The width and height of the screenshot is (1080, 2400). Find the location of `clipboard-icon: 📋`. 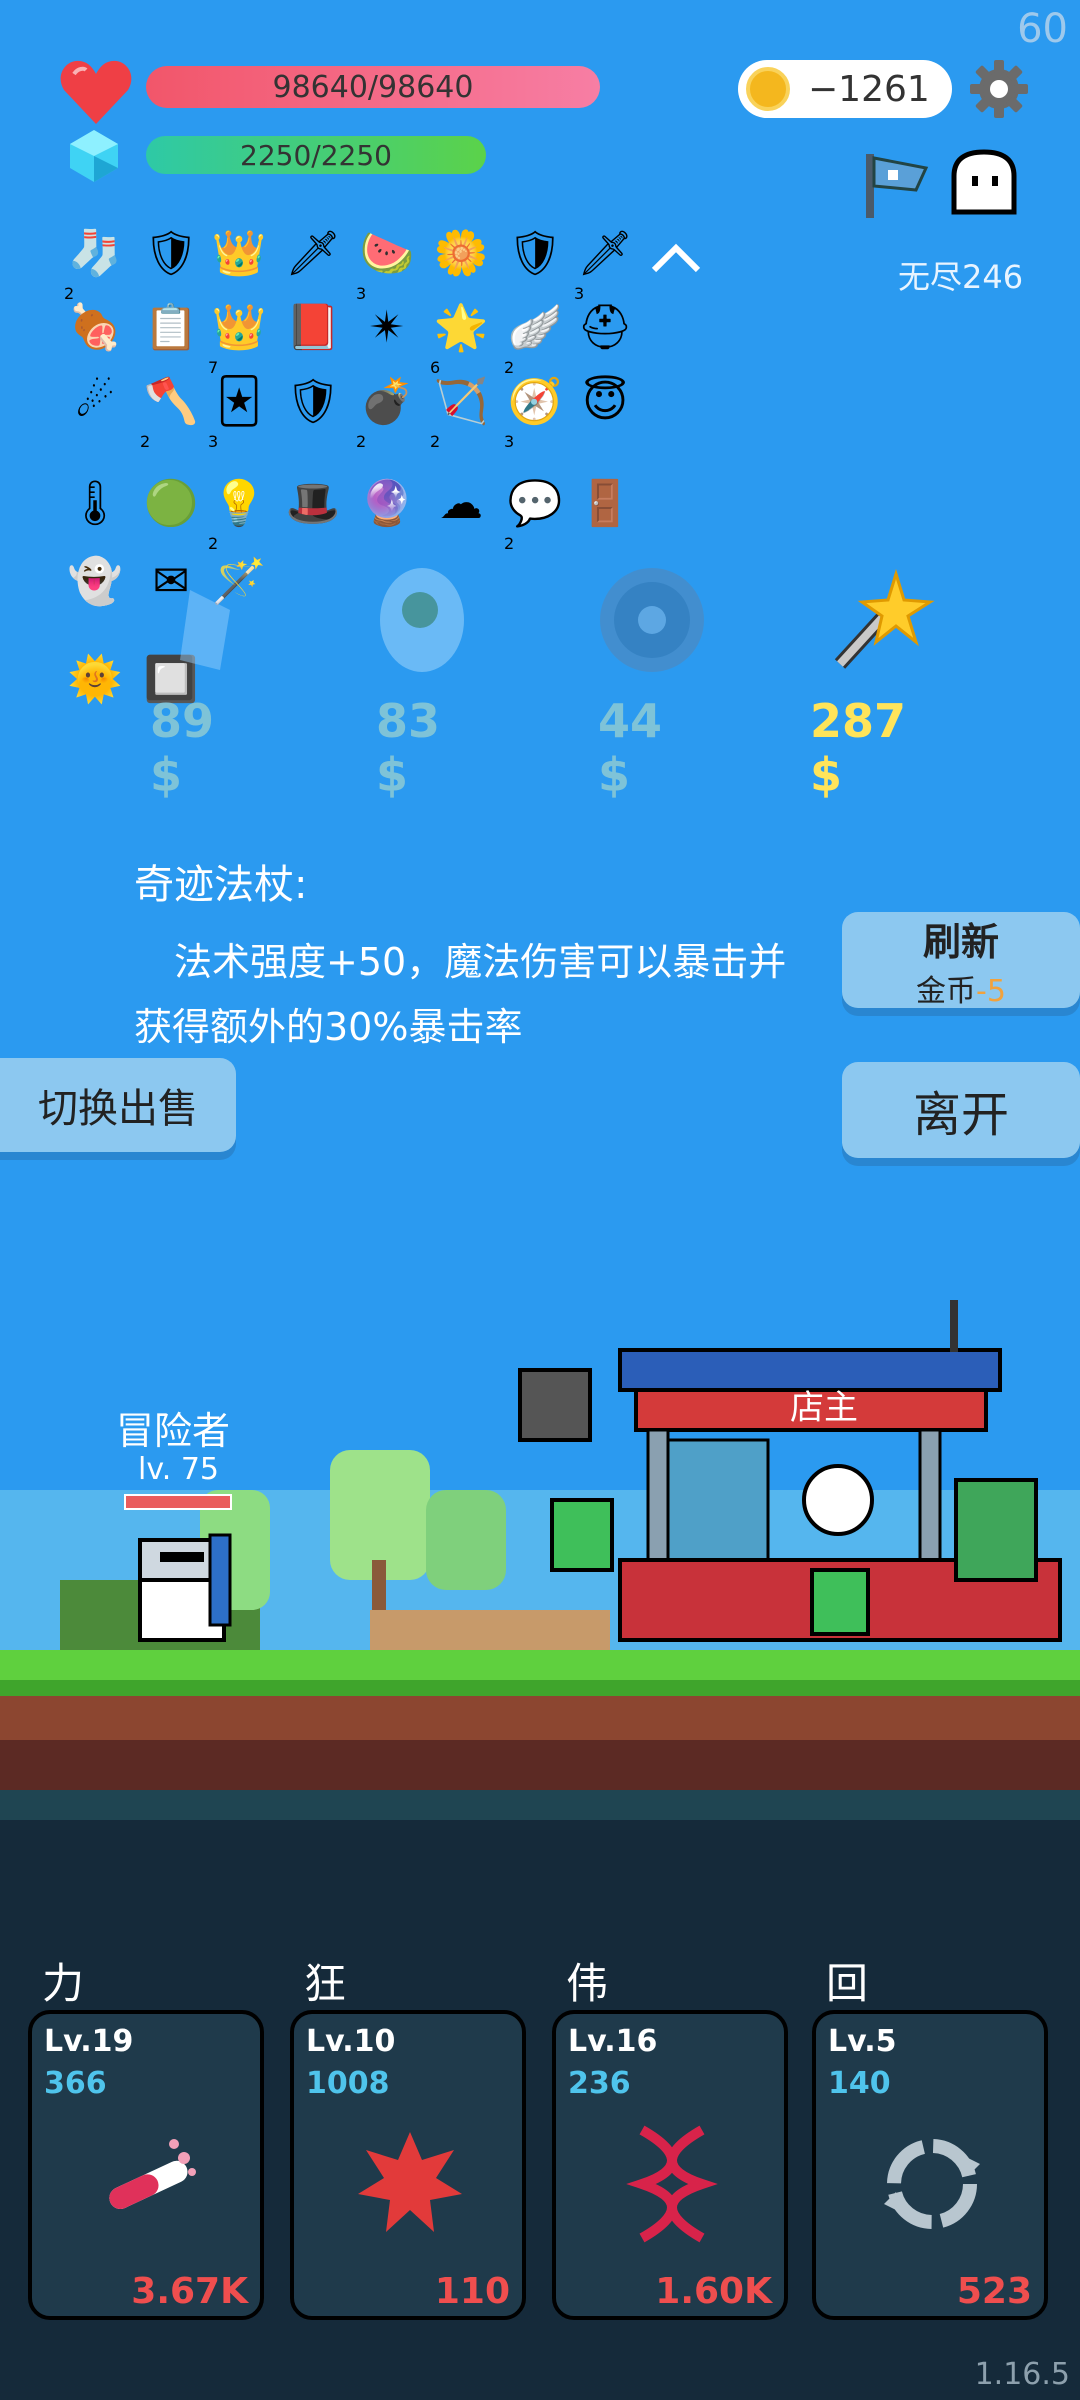

clipboard-icon: 📋 is located at coordinates (171, 327).